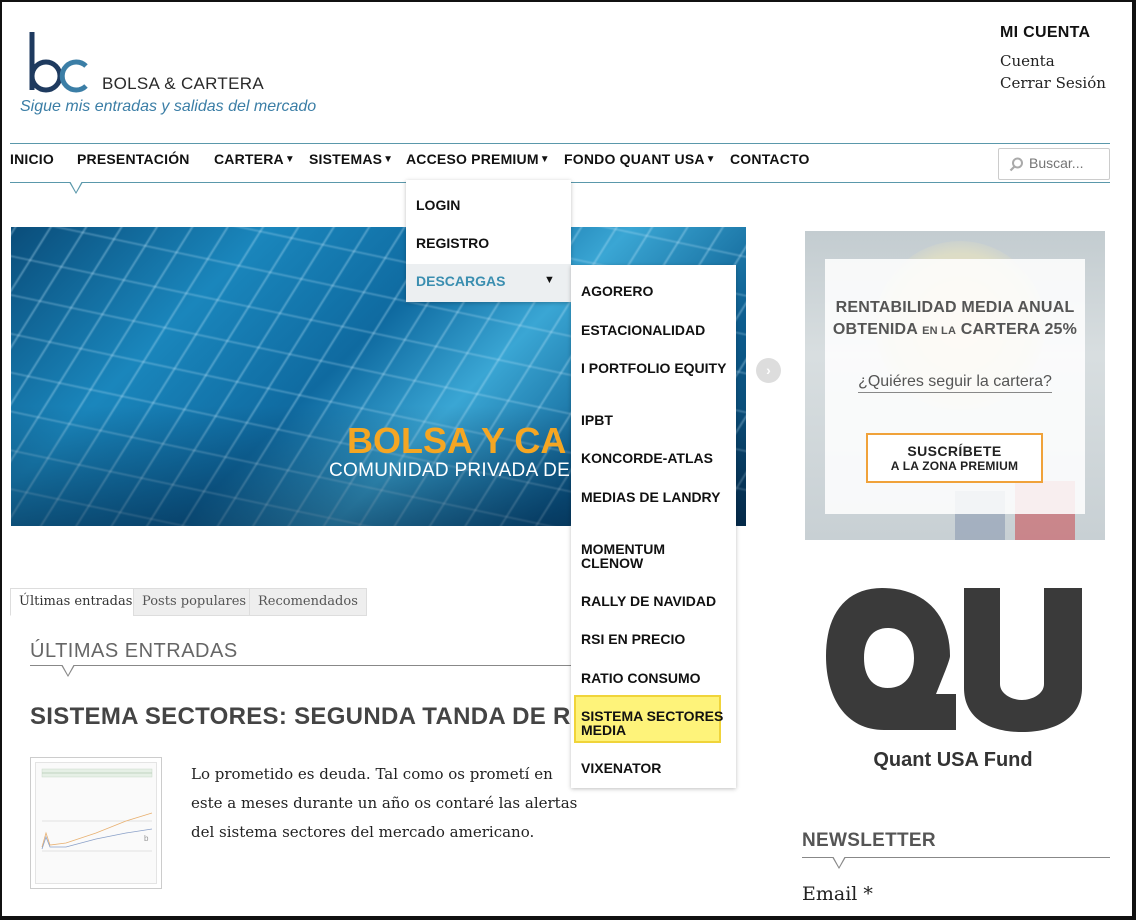 The height and width of the screenshot is (920, 1136). What do you see at coordinates (656, 556) in the screenshot?
I see `menu-item-momentum-clenow: MOMENTUM CLENOW` at bounding box center [656, 556].